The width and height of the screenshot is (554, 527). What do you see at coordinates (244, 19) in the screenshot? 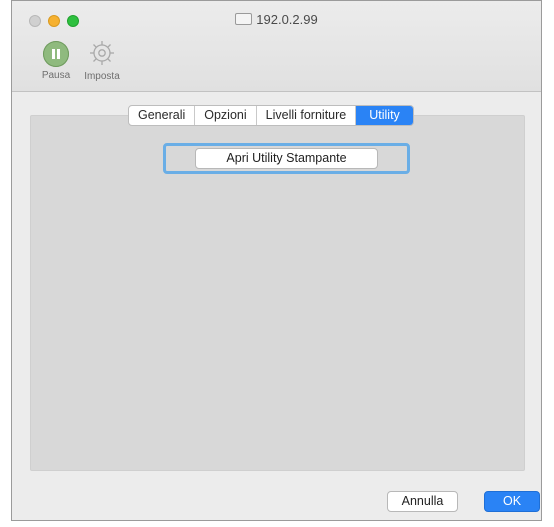
I see `printer-icon` at bounding box center [244, 19].